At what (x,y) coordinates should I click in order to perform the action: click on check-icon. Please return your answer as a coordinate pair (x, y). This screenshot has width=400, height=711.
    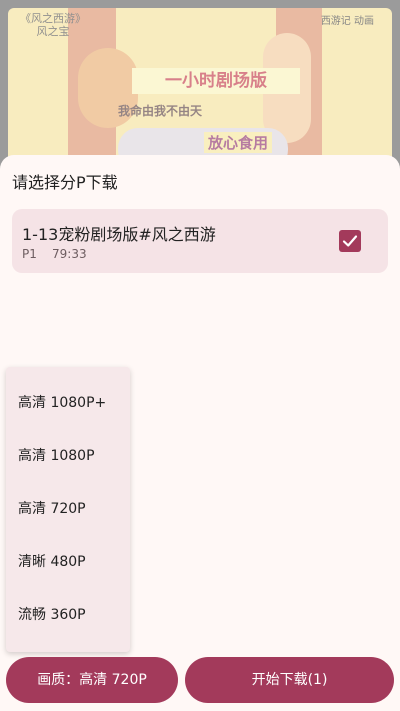
    Looking at the image, I should click on (350, 241).